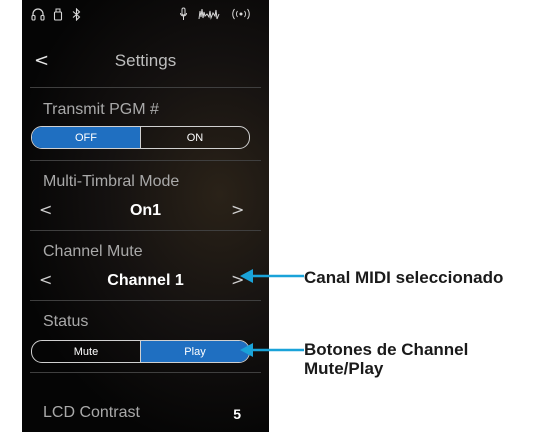 Image resolution: width=551 pixels, height=432 pixels. Describe the element at coordinates (145, 15) in the screenshot. I see `status-bar` at that location.